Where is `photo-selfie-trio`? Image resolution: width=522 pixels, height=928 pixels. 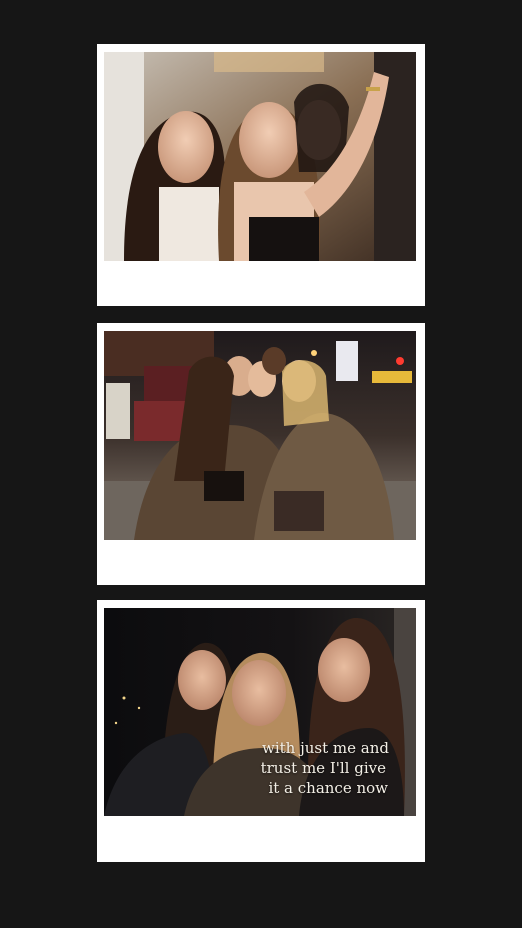
photo-selfie-trio is located at coordinates (260, 156).